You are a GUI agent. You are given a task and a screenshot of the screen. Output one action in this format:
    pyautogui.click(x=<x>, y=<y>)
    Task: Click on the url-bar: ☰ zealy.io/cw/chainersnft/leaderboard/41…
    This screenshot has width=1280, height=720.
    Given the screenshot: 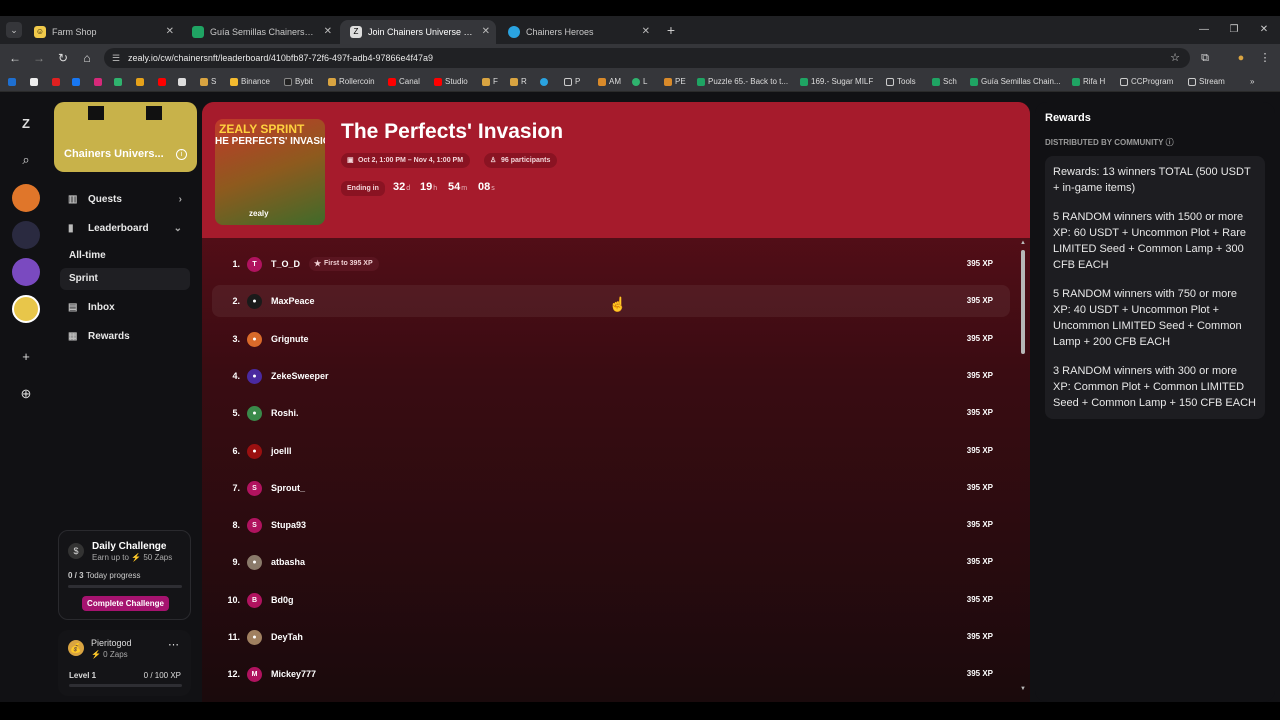 What is the action you would take?
    pyautogui.click(x=647, y=58)
    